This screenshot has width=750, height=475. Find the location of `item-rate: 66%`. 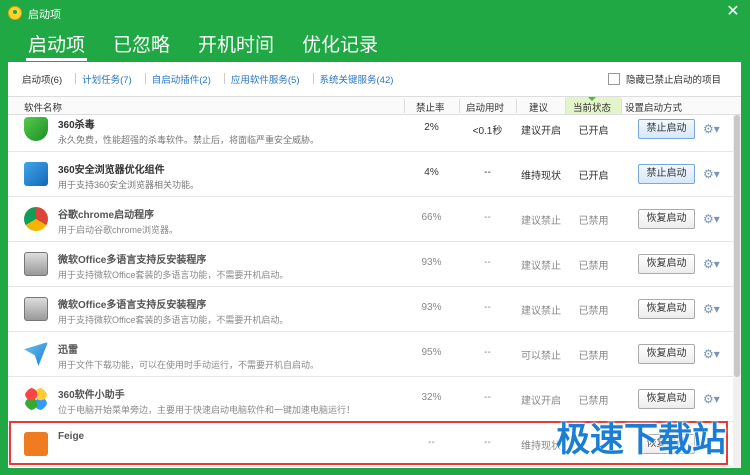

item-rate: 66% is located at coordinates (431, 217).